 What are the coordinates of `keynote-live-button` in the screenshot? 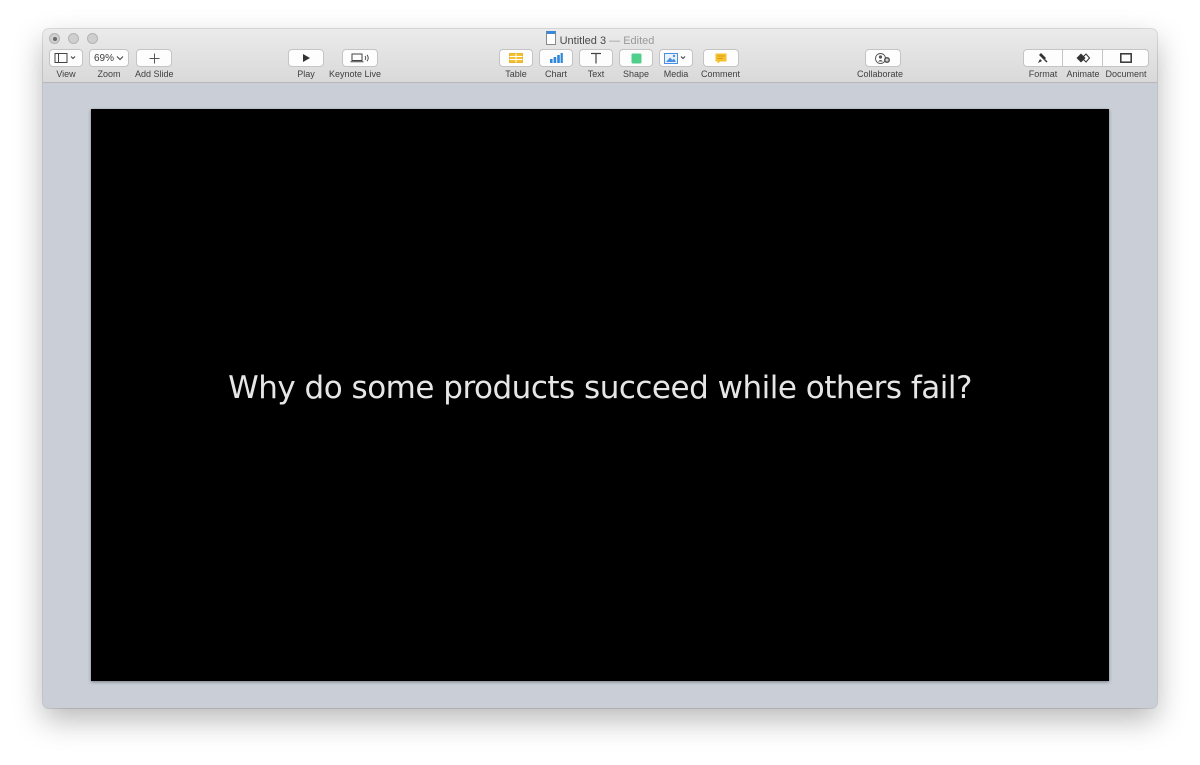 It's located at (359, 58).